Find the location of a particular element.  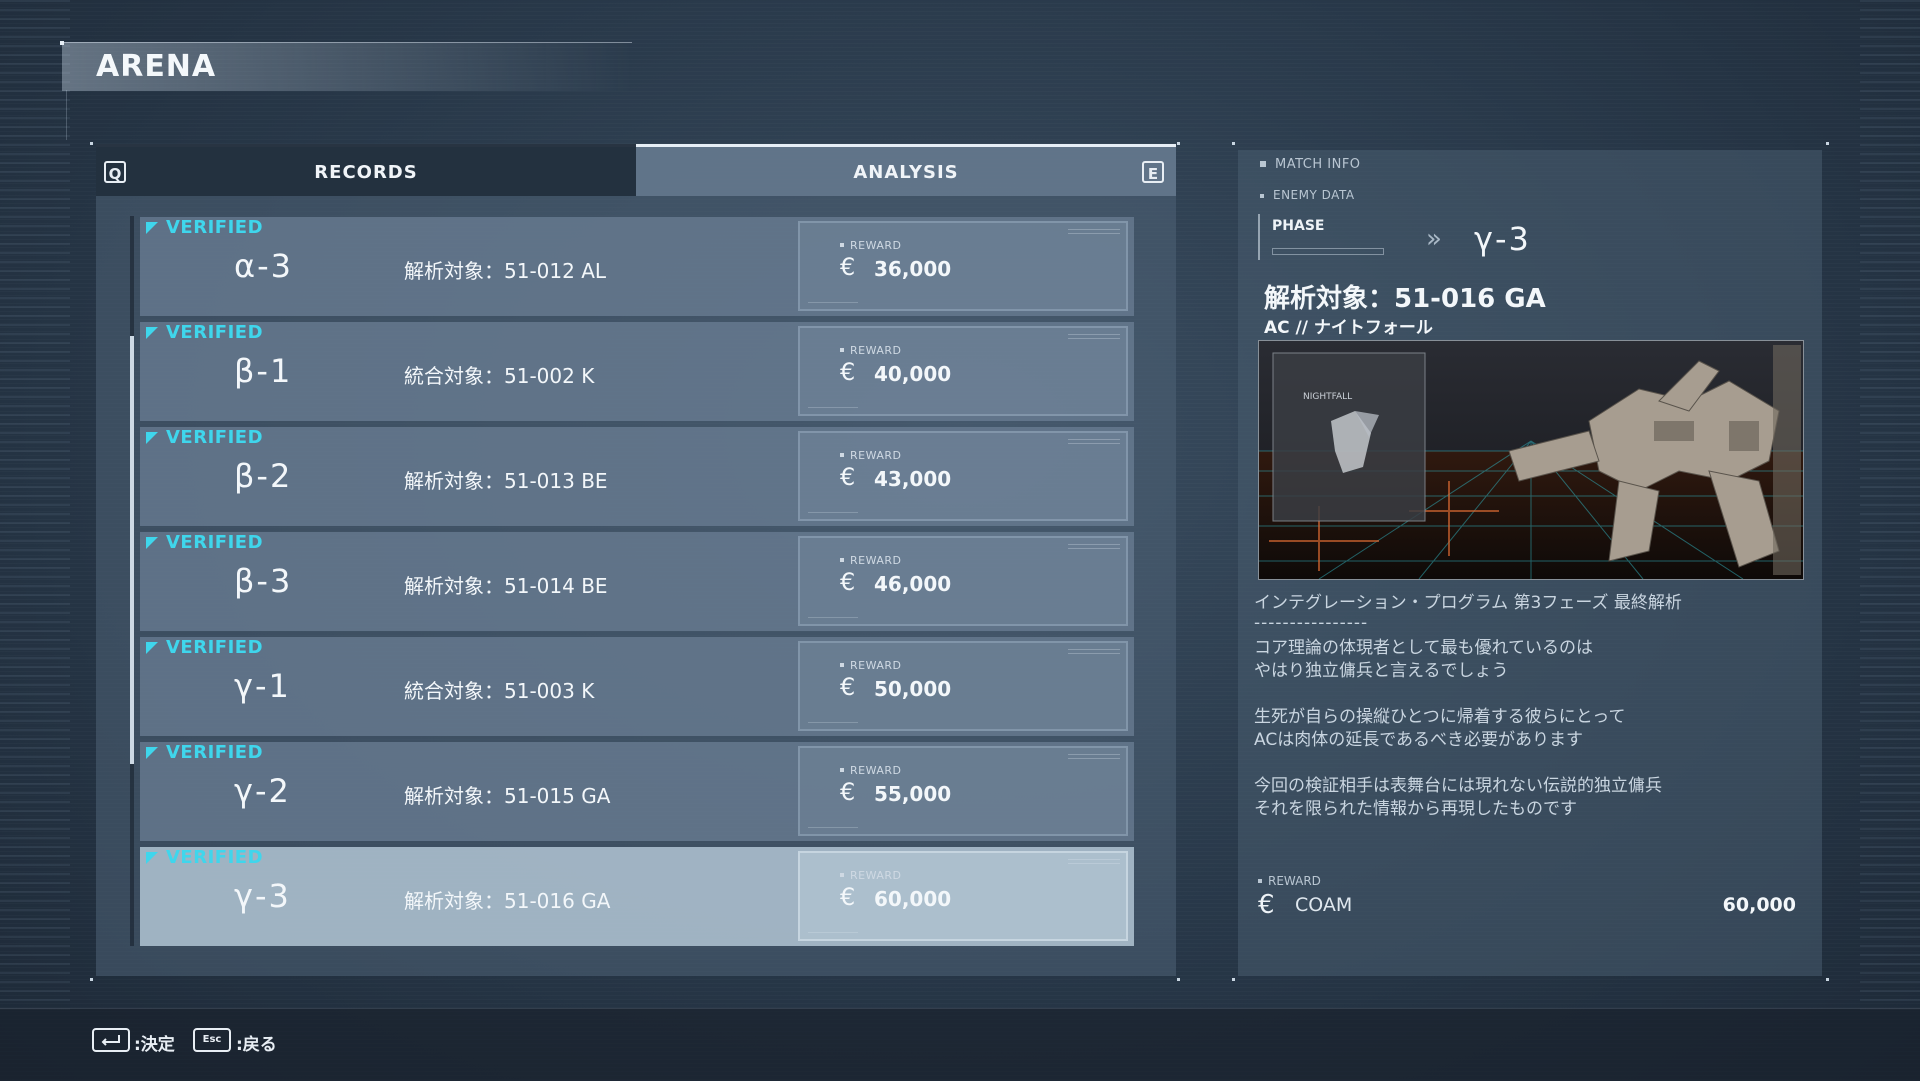

title-banner: ARENA is located at coordinates (346, 66).